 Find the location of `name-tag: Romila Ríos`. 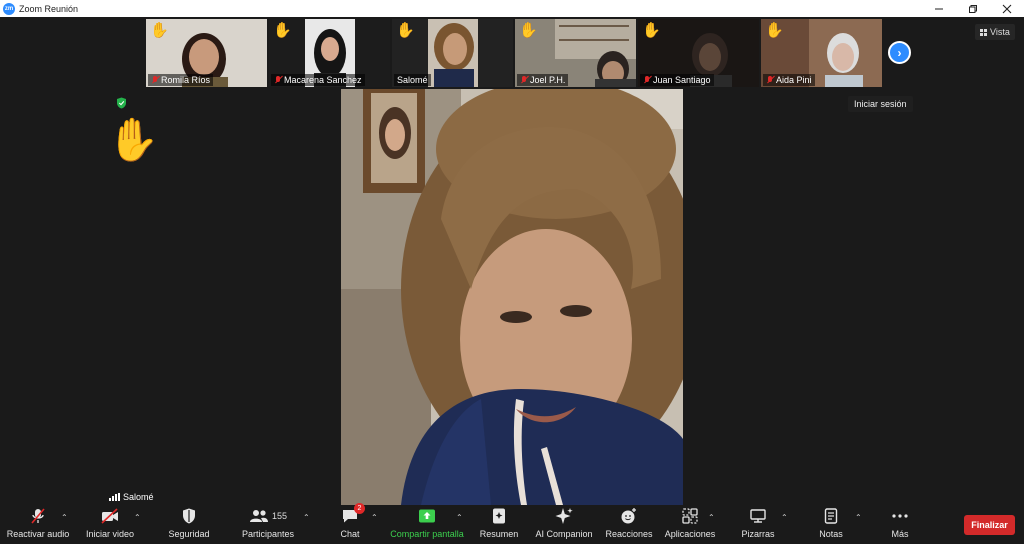

name-tag: Romila Ríos is located at coordinates (181, 80).